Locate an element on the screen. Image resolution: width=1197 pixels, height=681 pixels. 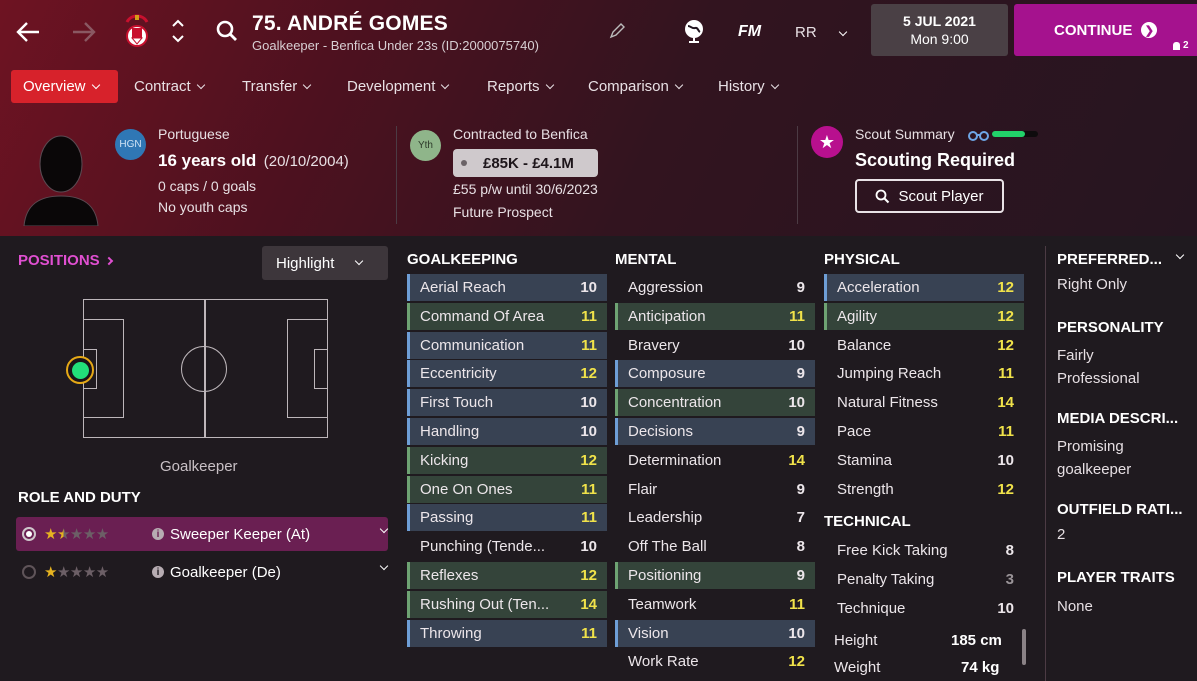
attribute-row: Rushing Out (Ten... 14 is located at coordinates (507, 604).